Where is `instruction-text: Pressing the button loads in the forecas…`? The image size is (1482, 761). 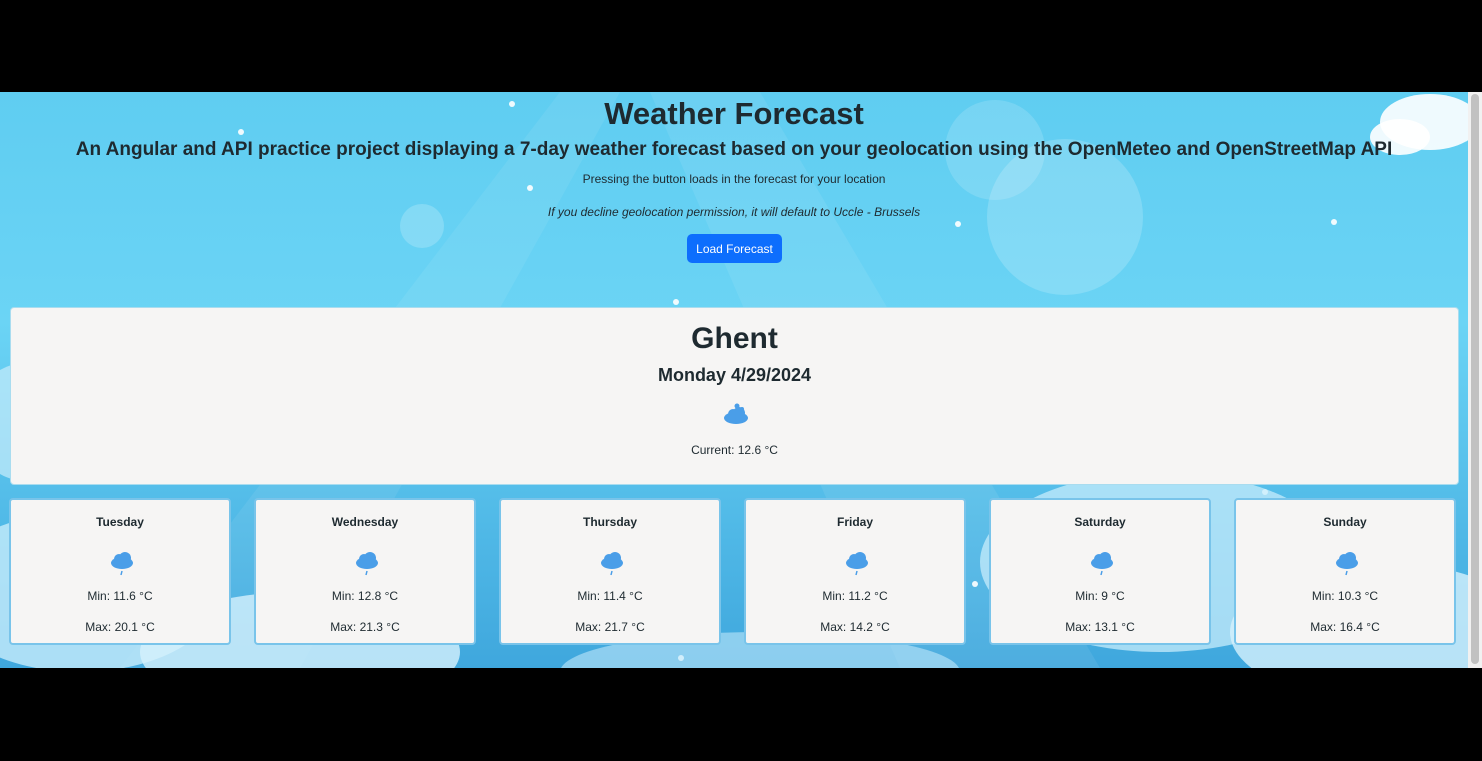 instruction-text: Pressing the button loads in the forecas… is located at coordinates (734, 179).